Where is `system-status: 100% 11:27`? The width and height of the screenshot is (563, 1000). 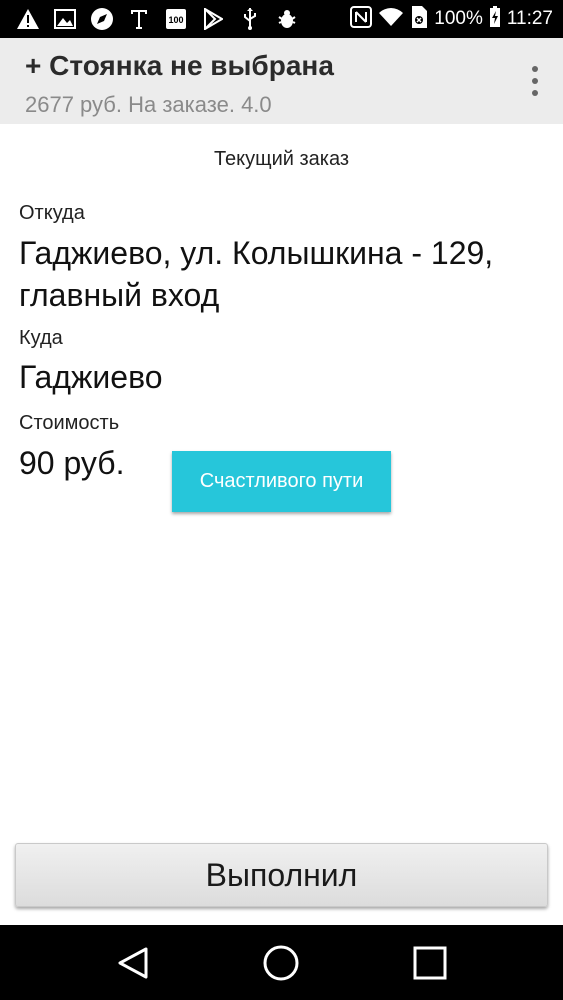
system-status: 100% 11:27 is located at coordinates (451, 19).